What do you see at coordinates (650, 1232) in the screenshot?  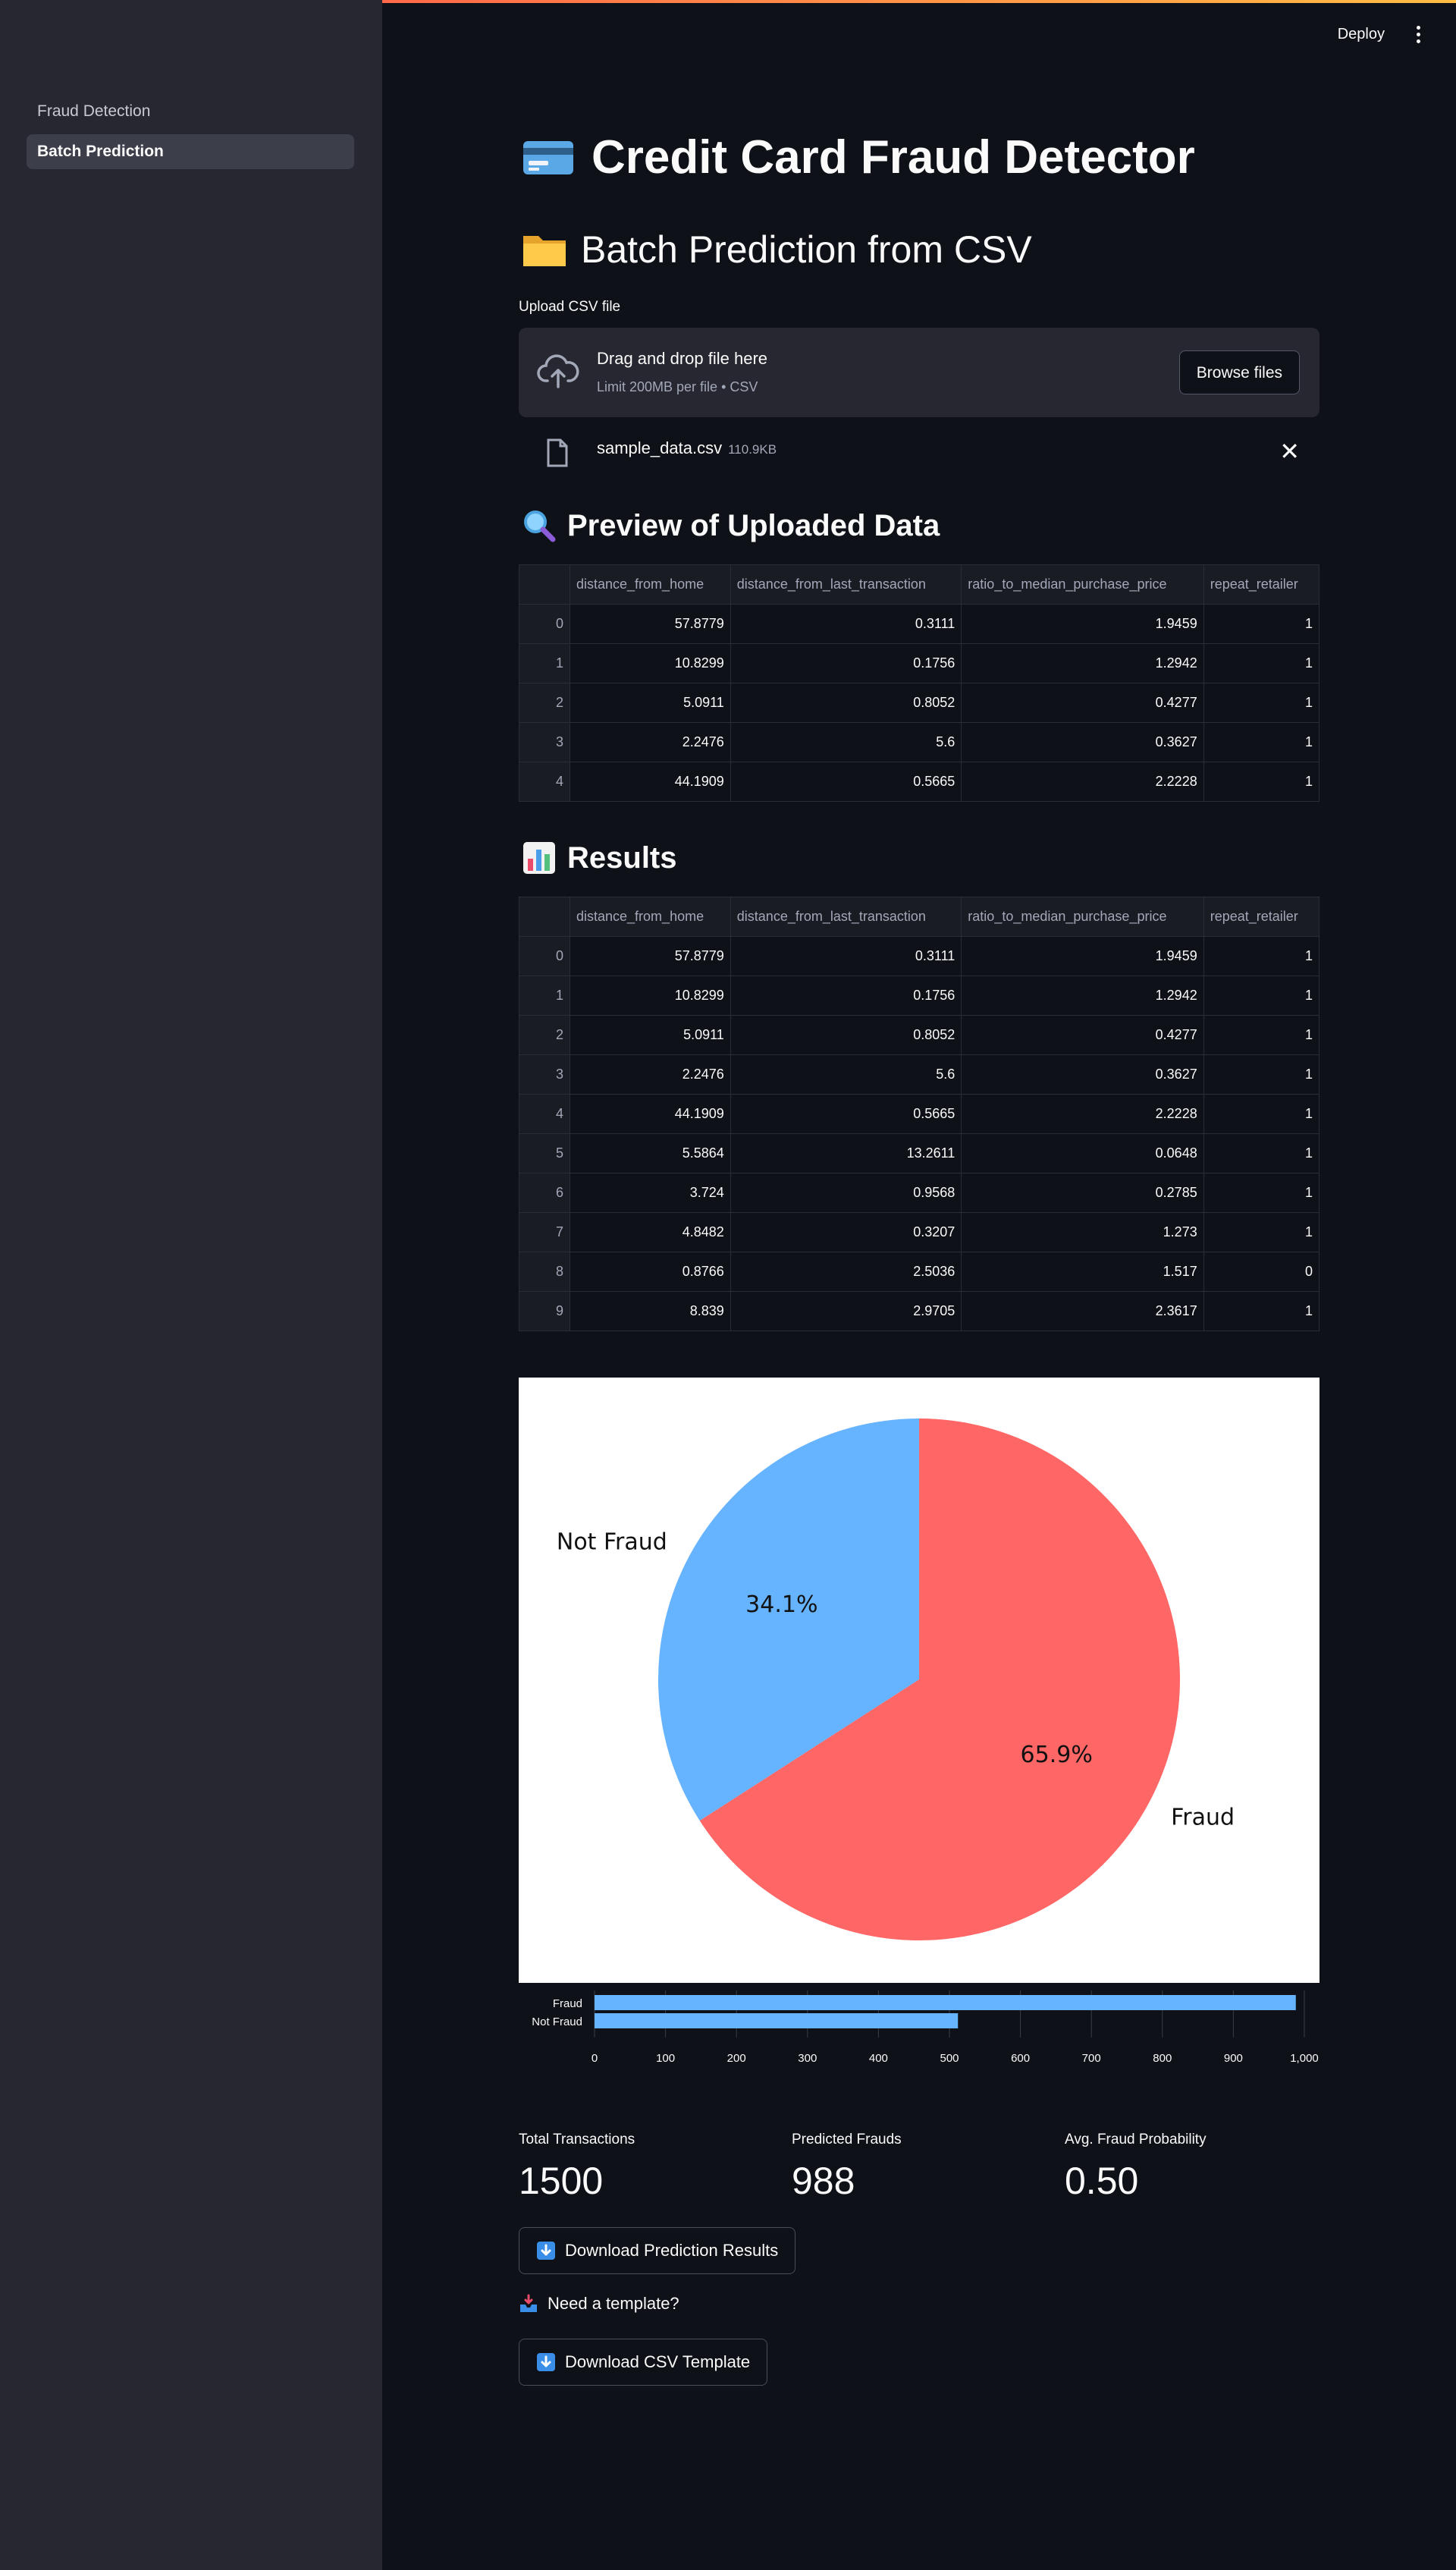 I see `table-cell: 4.8482` at bounding box center [650, 1232].